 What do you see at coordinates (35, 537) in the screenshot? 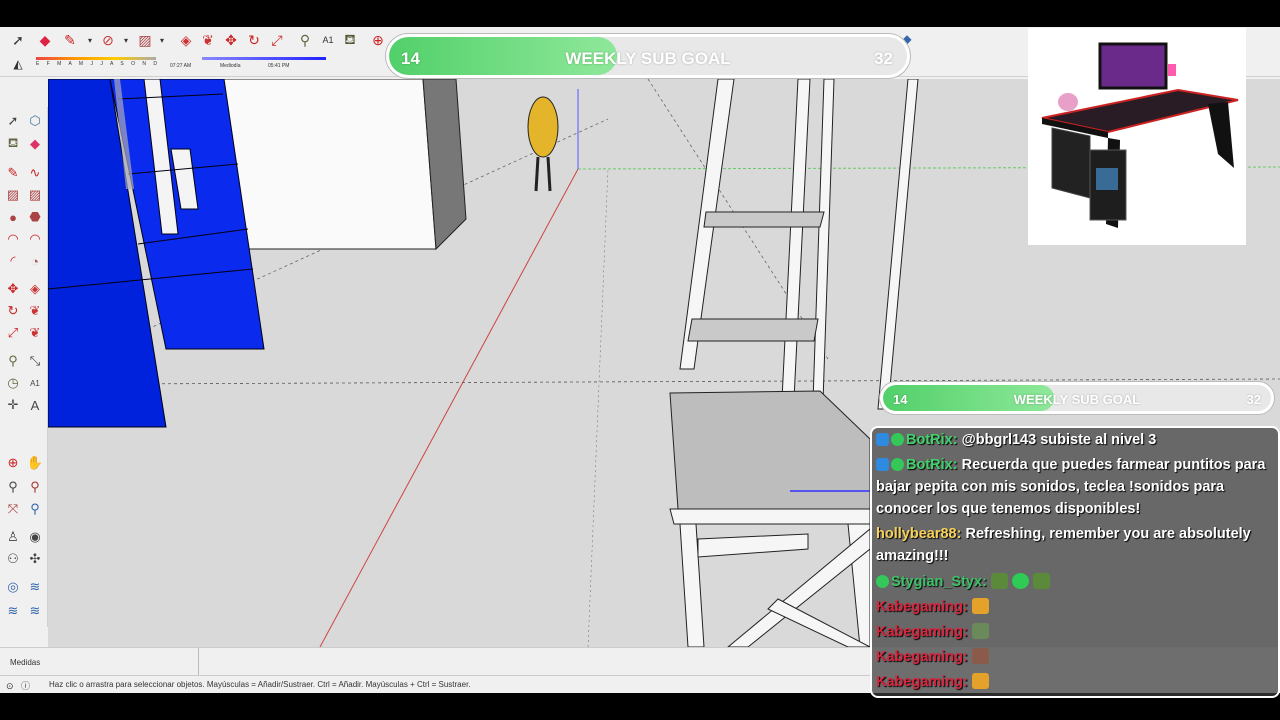
I see `look-around-icon: ◉` at bounding box center [35, 537].